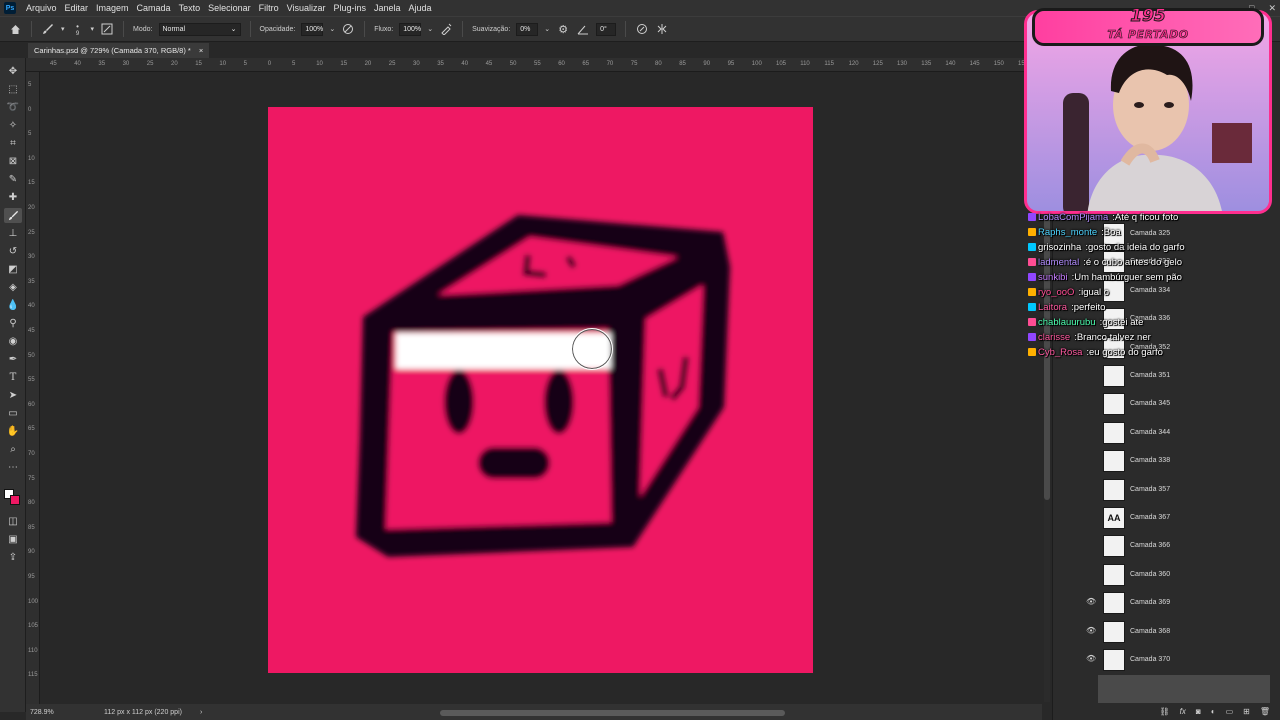  Describe the element at coordinates (13, 431) in the screenshot. I see `hand-tool-icon: ✋` at that location.